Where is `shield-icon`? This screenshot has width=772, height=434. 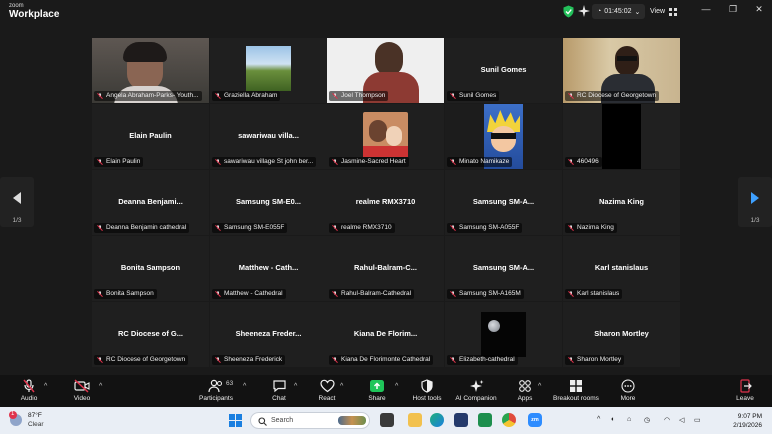
shield-icon is located at coordinates (427, 386).